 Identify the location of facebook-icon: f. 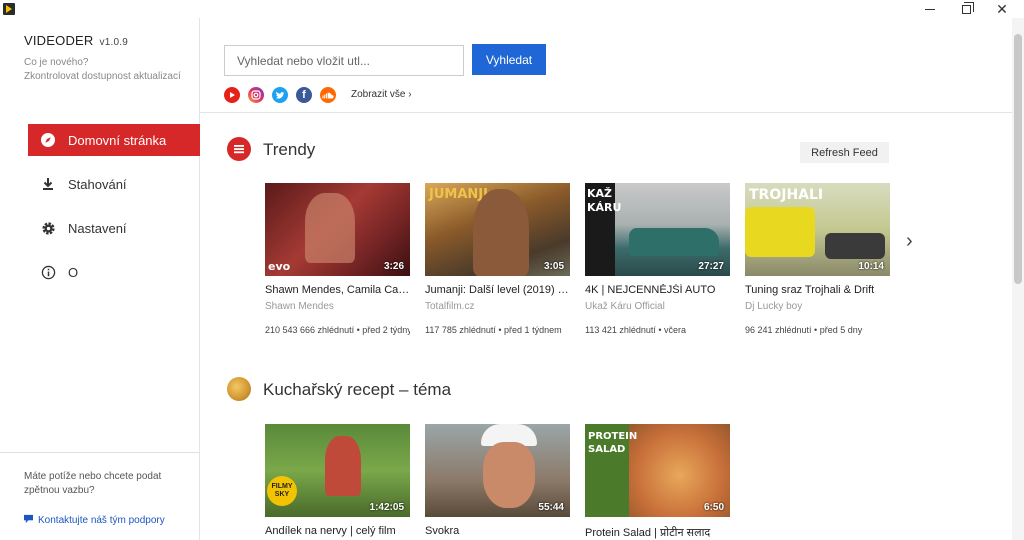
(304, 95).